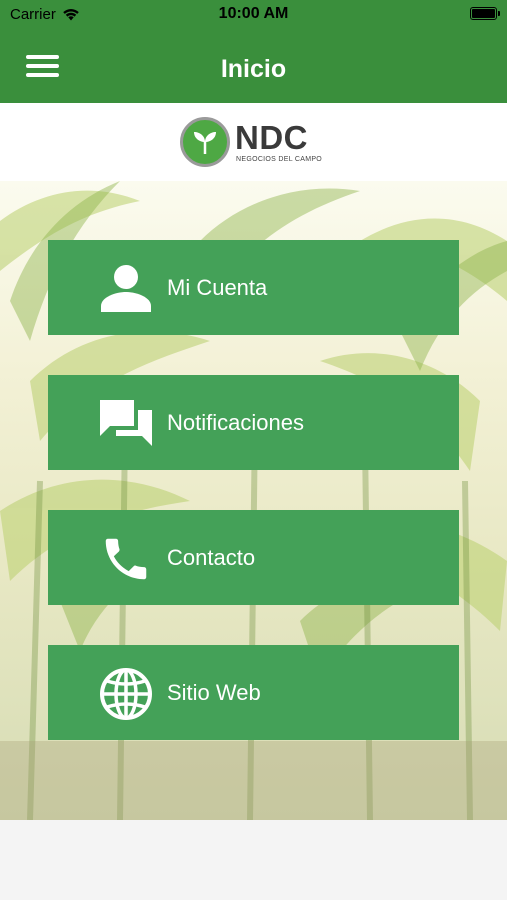 Image resolution: width=507 pixels, height=900 pixels. I want to click on sitio-web-button: Sitio Web, so click(253, 692).